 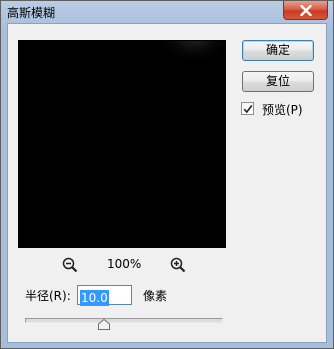 I want to click on reset-button: 复位, so click(x=278, y=81).